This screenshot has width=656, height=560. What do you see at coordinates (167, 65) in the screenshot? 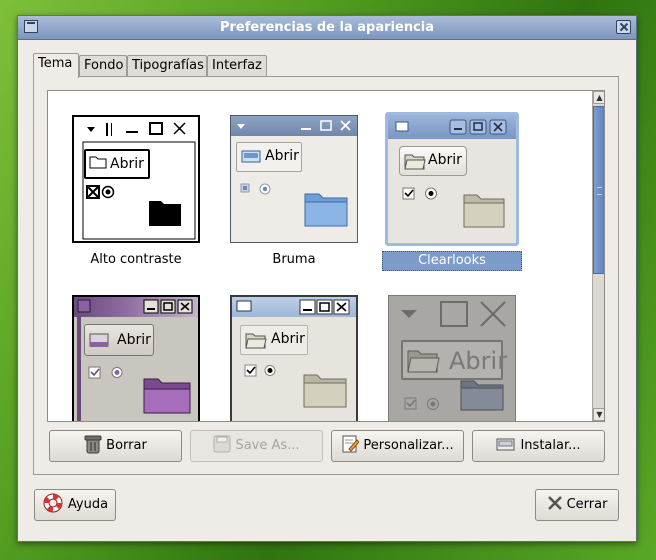
I see `tab-tipografias: Tipografías` at bounding box center [167, 65].